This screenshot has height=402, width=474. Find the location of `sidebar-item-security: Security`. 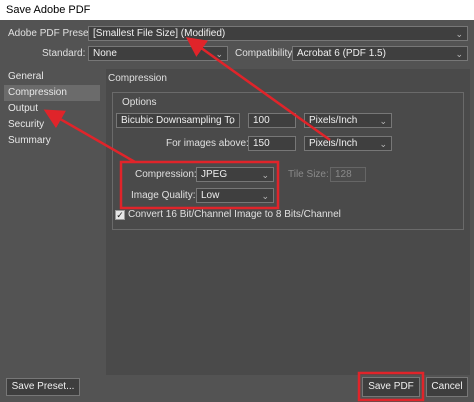

sidebar-item-security: Security is located at coordinates (52, 125).